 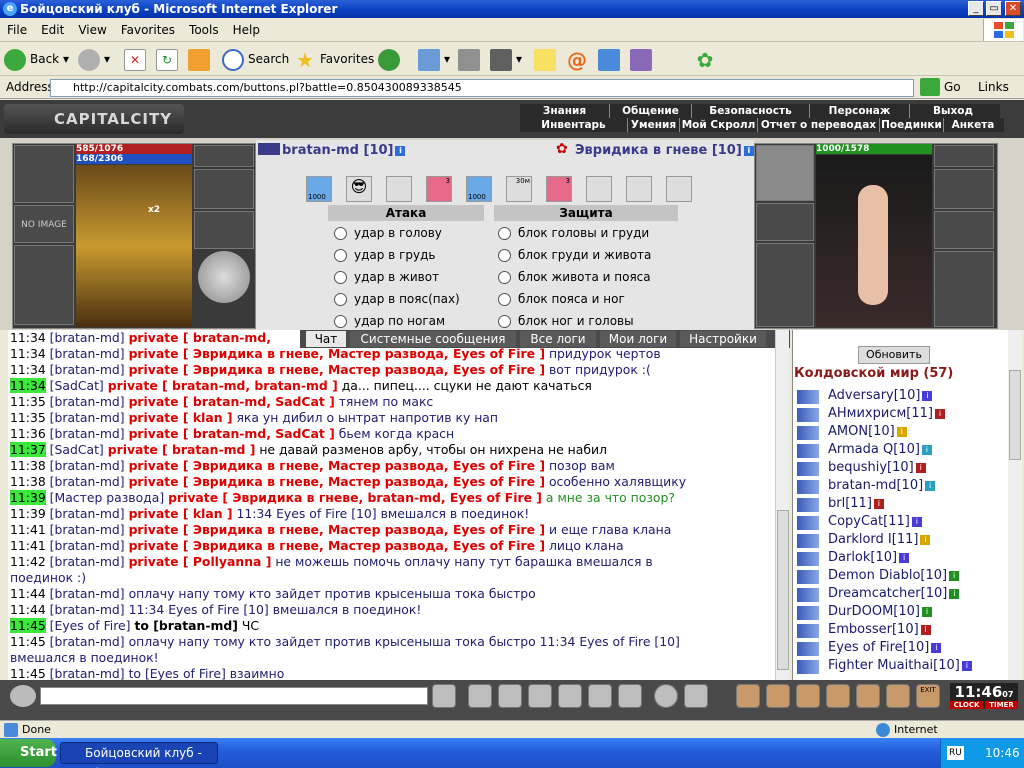 What do you see at coordinates (434, 59) in the screenshot?
I see `mail-button: ▾` at bounding box center [434, 59].